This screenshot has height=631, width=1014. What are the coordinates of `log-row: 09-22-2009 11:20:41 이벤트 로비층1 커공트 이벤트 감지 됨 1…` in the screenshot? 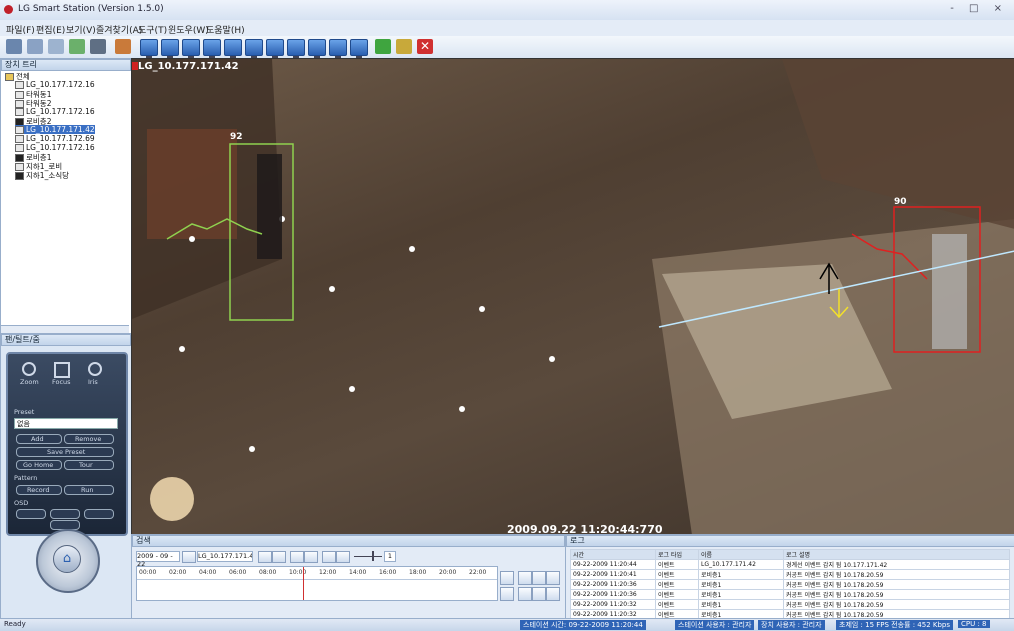 It's located at (790, 574).